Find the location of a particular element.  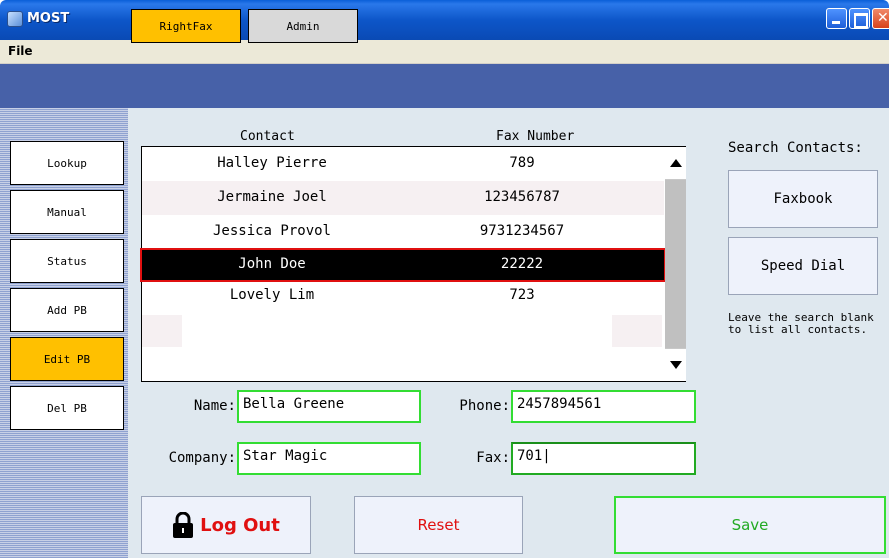

name-label: Name: is located at coordinates (214, 406).